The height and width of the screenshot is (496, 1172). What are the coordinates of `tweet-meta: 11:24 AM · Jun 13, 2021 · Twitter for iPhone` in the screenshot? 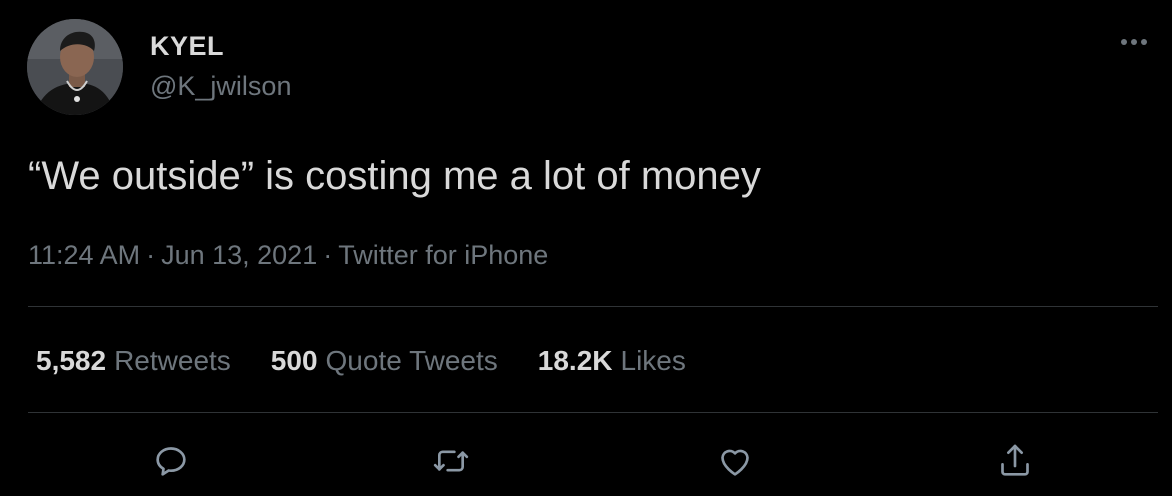 It's located at (288, 255).